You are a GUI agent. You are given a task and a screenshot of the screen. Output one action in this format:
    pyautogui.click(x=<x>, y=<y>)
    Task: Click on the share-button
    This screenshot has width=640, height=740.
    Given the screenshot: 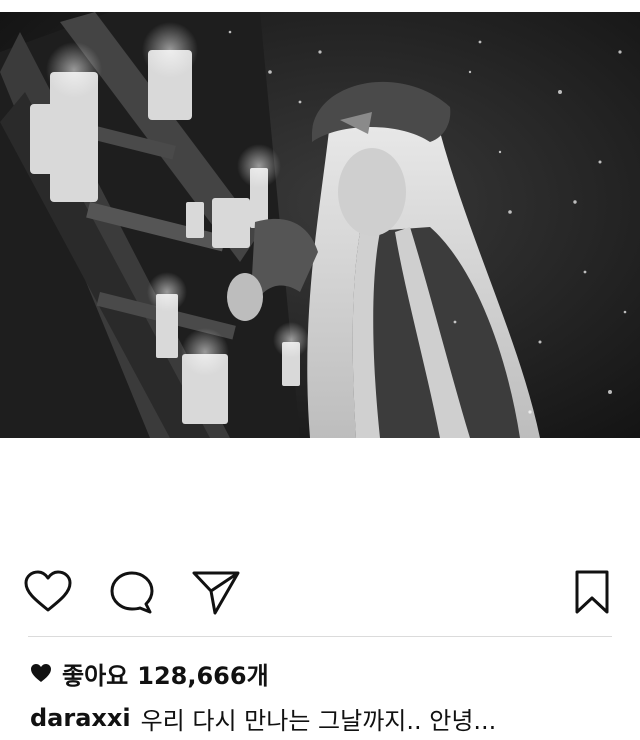 What is the action you would take?
    pyautogui.click(x=216, y=592)
    